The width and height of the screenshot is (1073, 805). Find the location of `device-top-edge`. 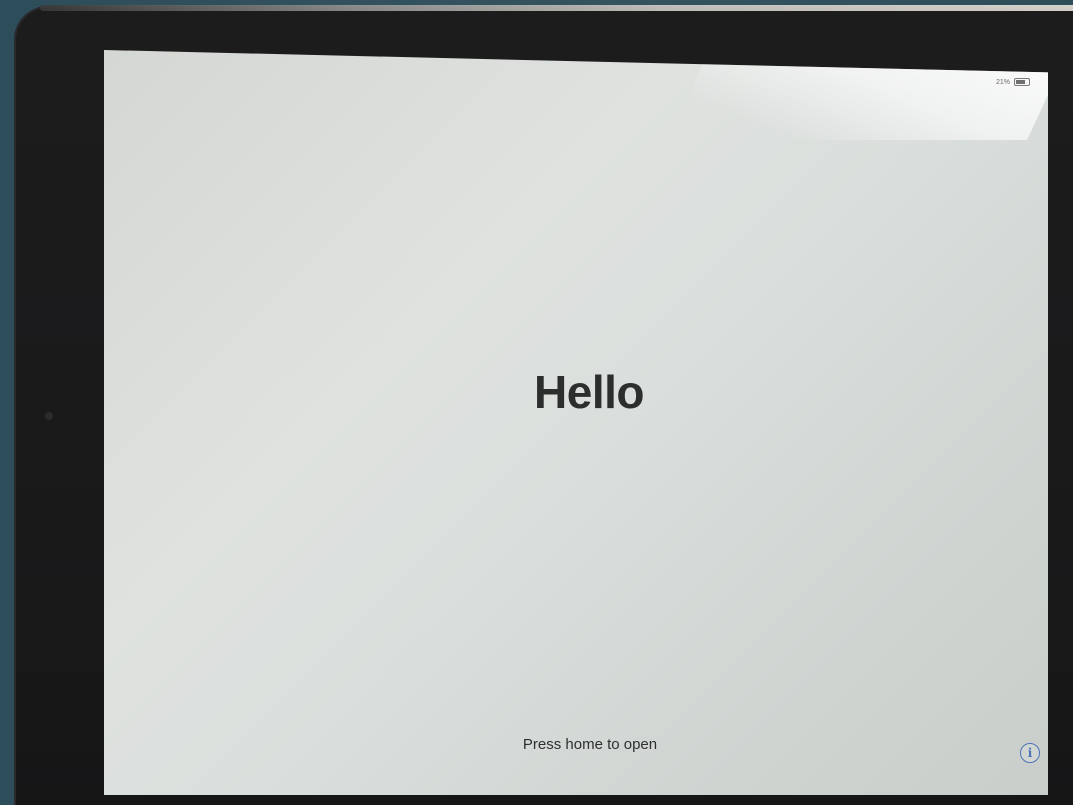

device-top-edge is located at coordinates (556, 8).